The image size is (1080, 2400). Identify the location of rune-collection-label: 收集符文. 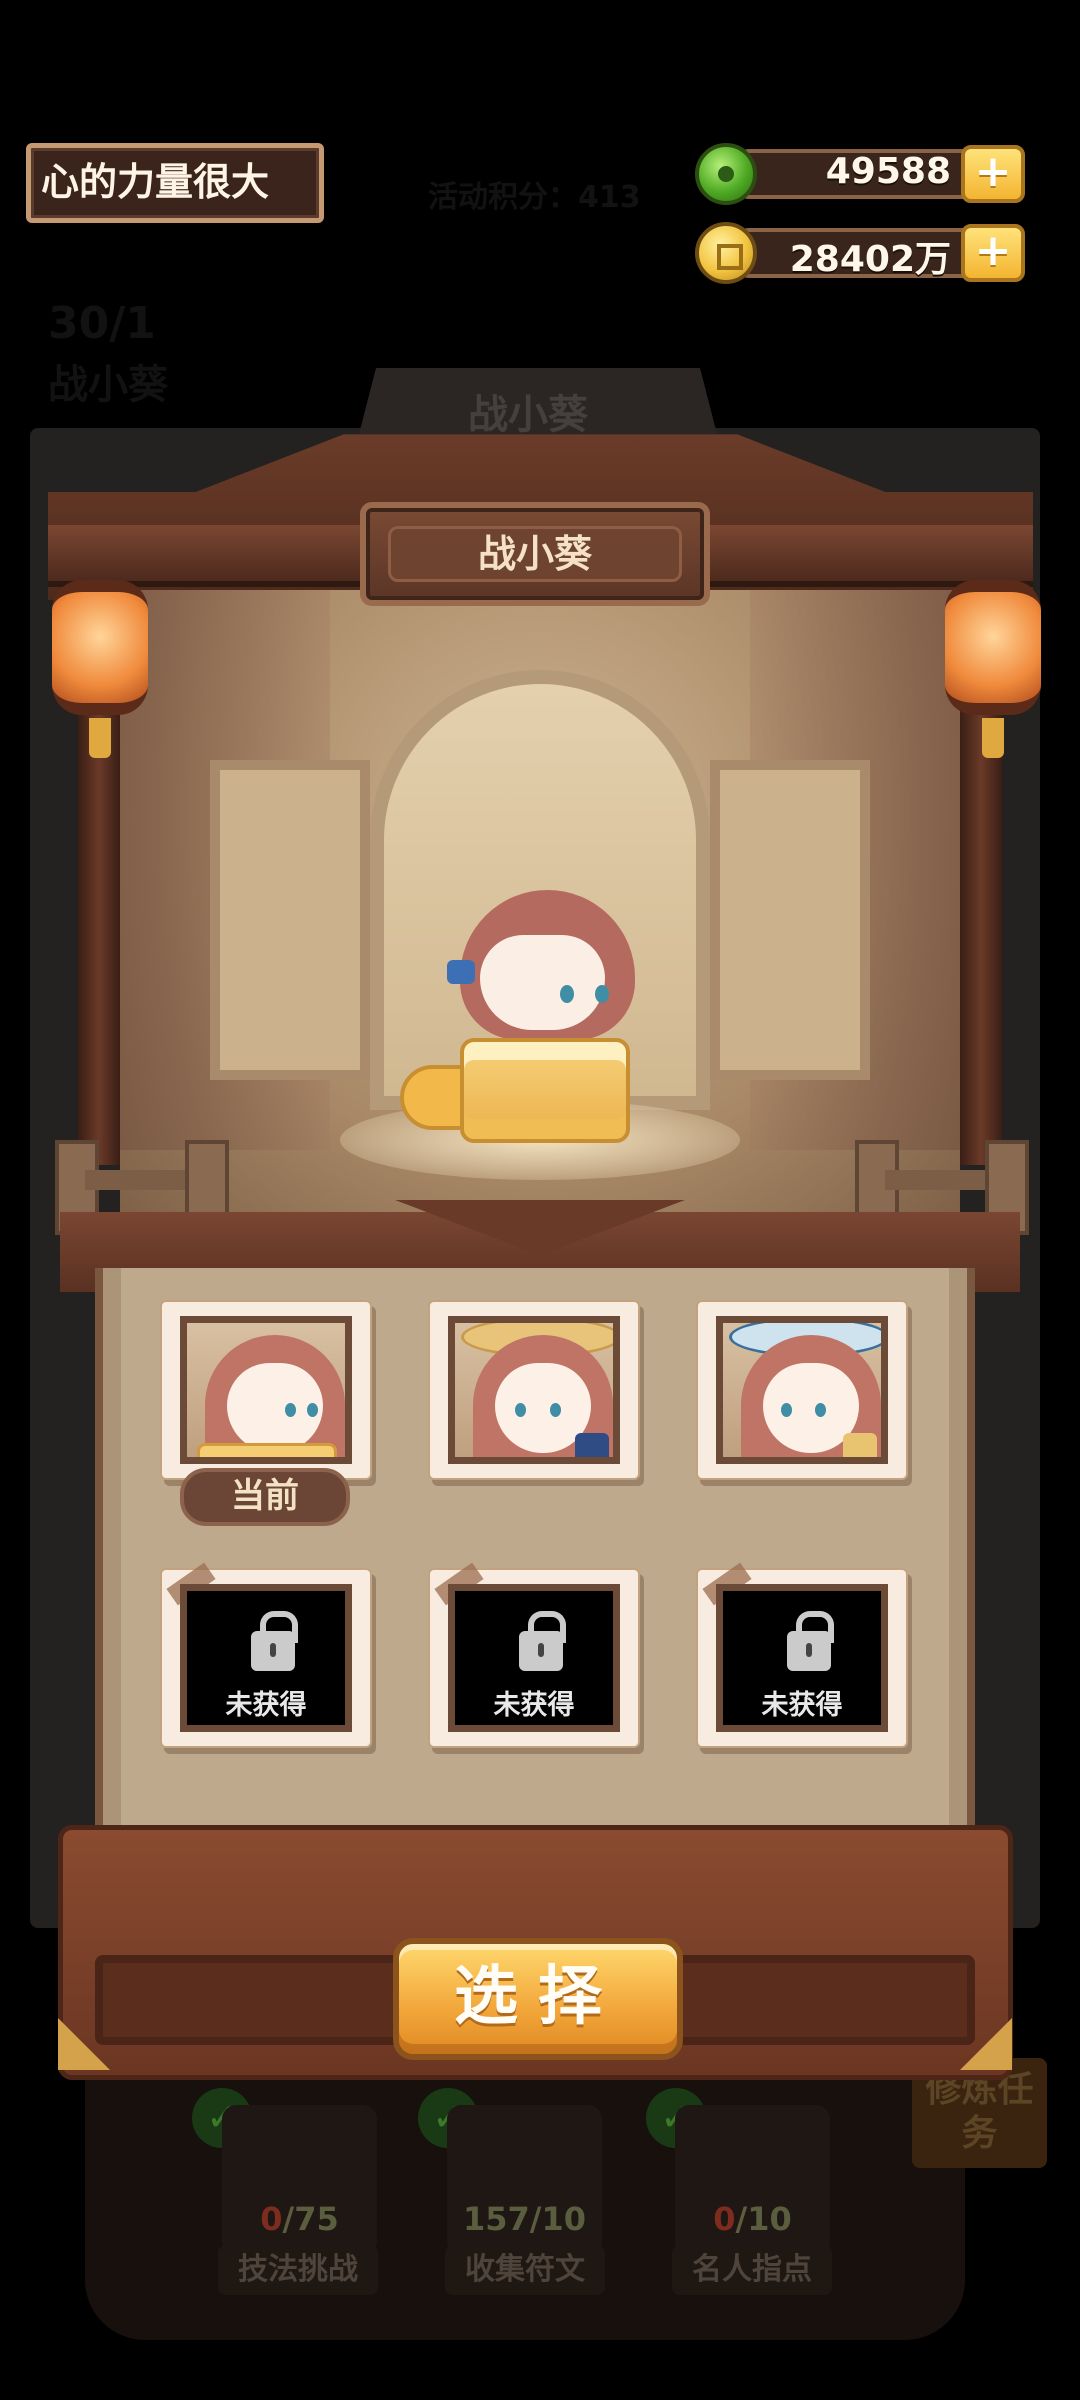
(525, 2270).